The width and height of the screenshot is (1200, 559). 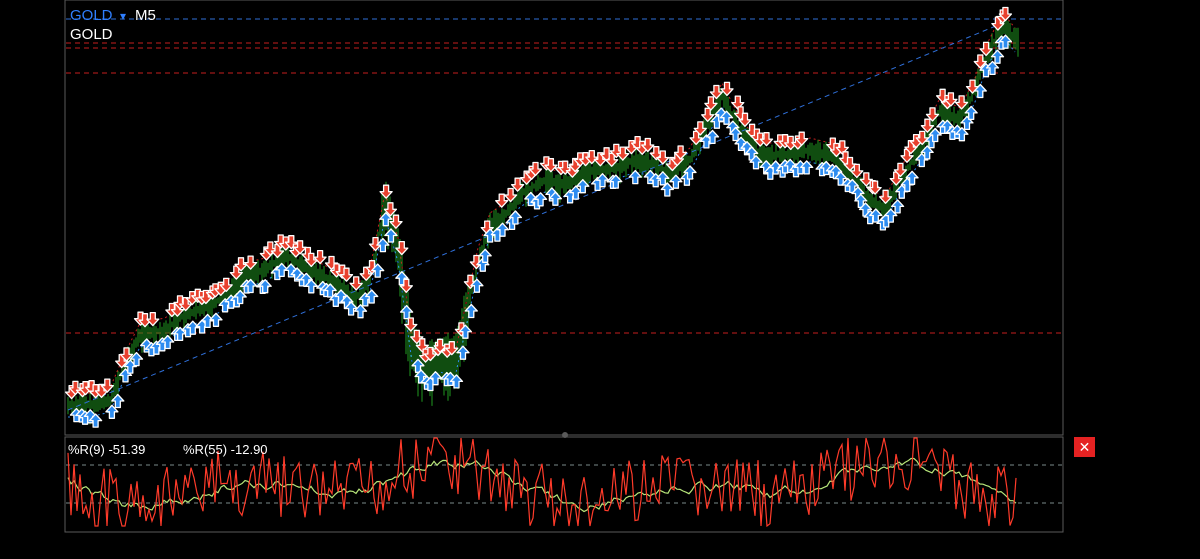 I want to click on wr-fast-label: %R(9) -51.39, so click(x=106, y=449).